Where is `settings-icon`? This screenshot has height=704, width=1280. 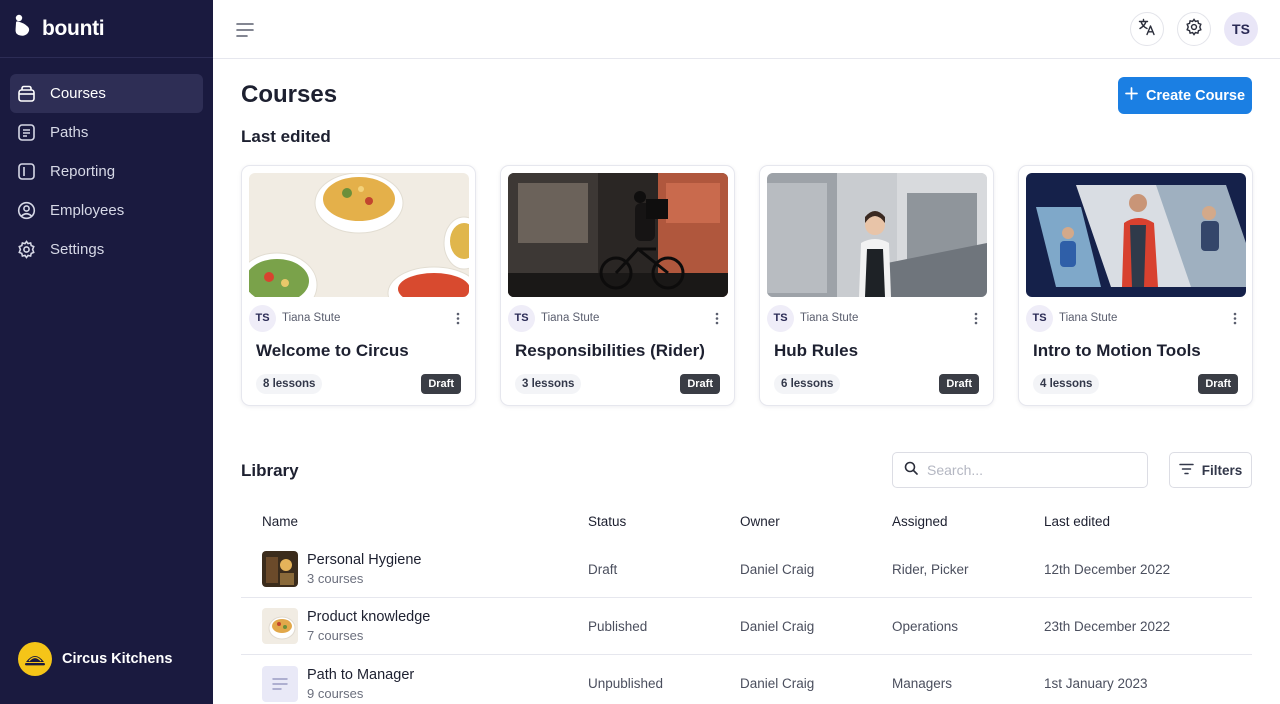 settings-icon is located at coordinates (26, 249).